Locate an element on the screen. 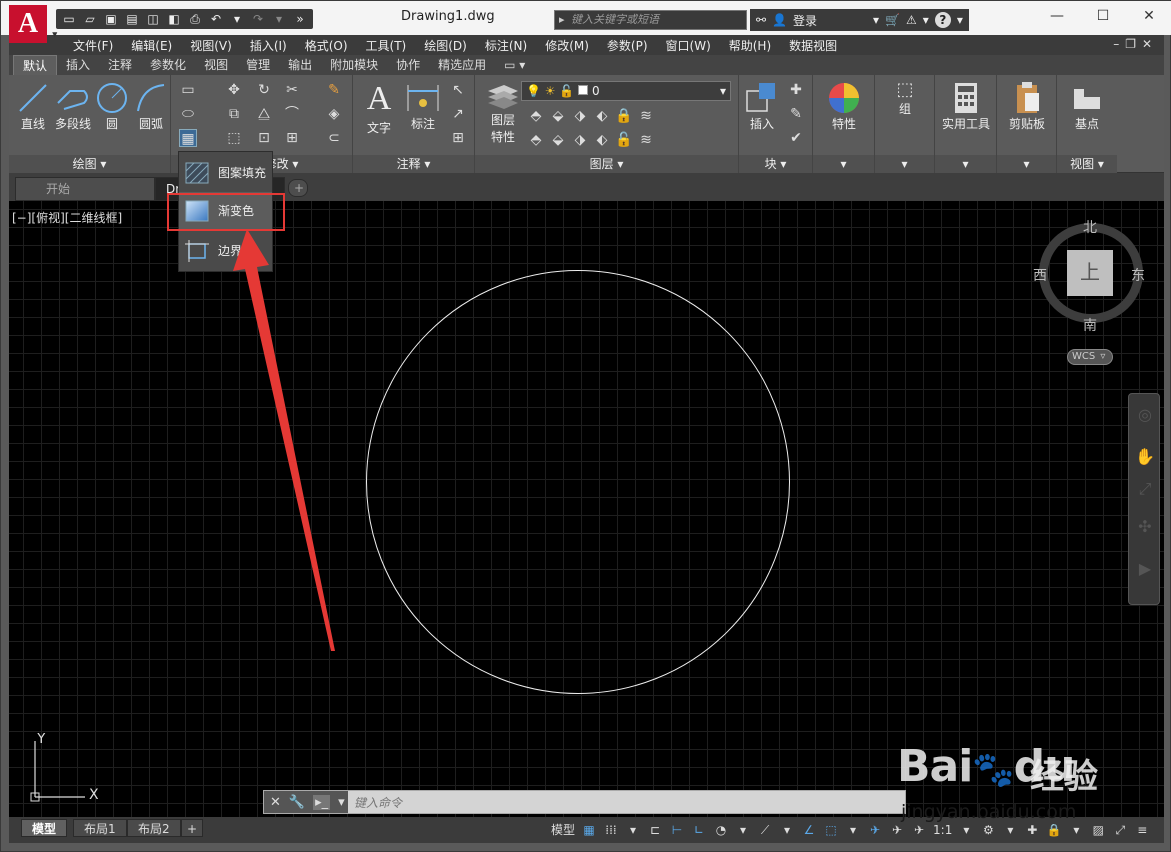 The image size is (1171, 852). menu-item-hatch: 图案填充 is located at coordinates (225, 173).